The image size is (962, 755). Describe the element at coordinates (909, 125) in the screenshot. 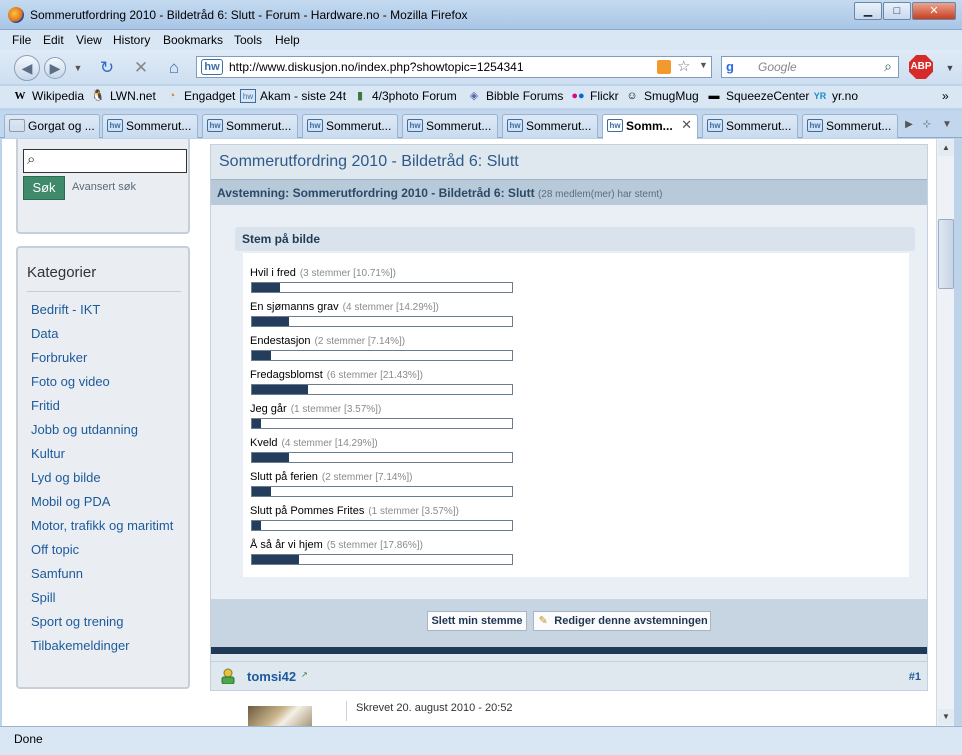

I see `tab-scroll-right-icon: ▶` at that location.